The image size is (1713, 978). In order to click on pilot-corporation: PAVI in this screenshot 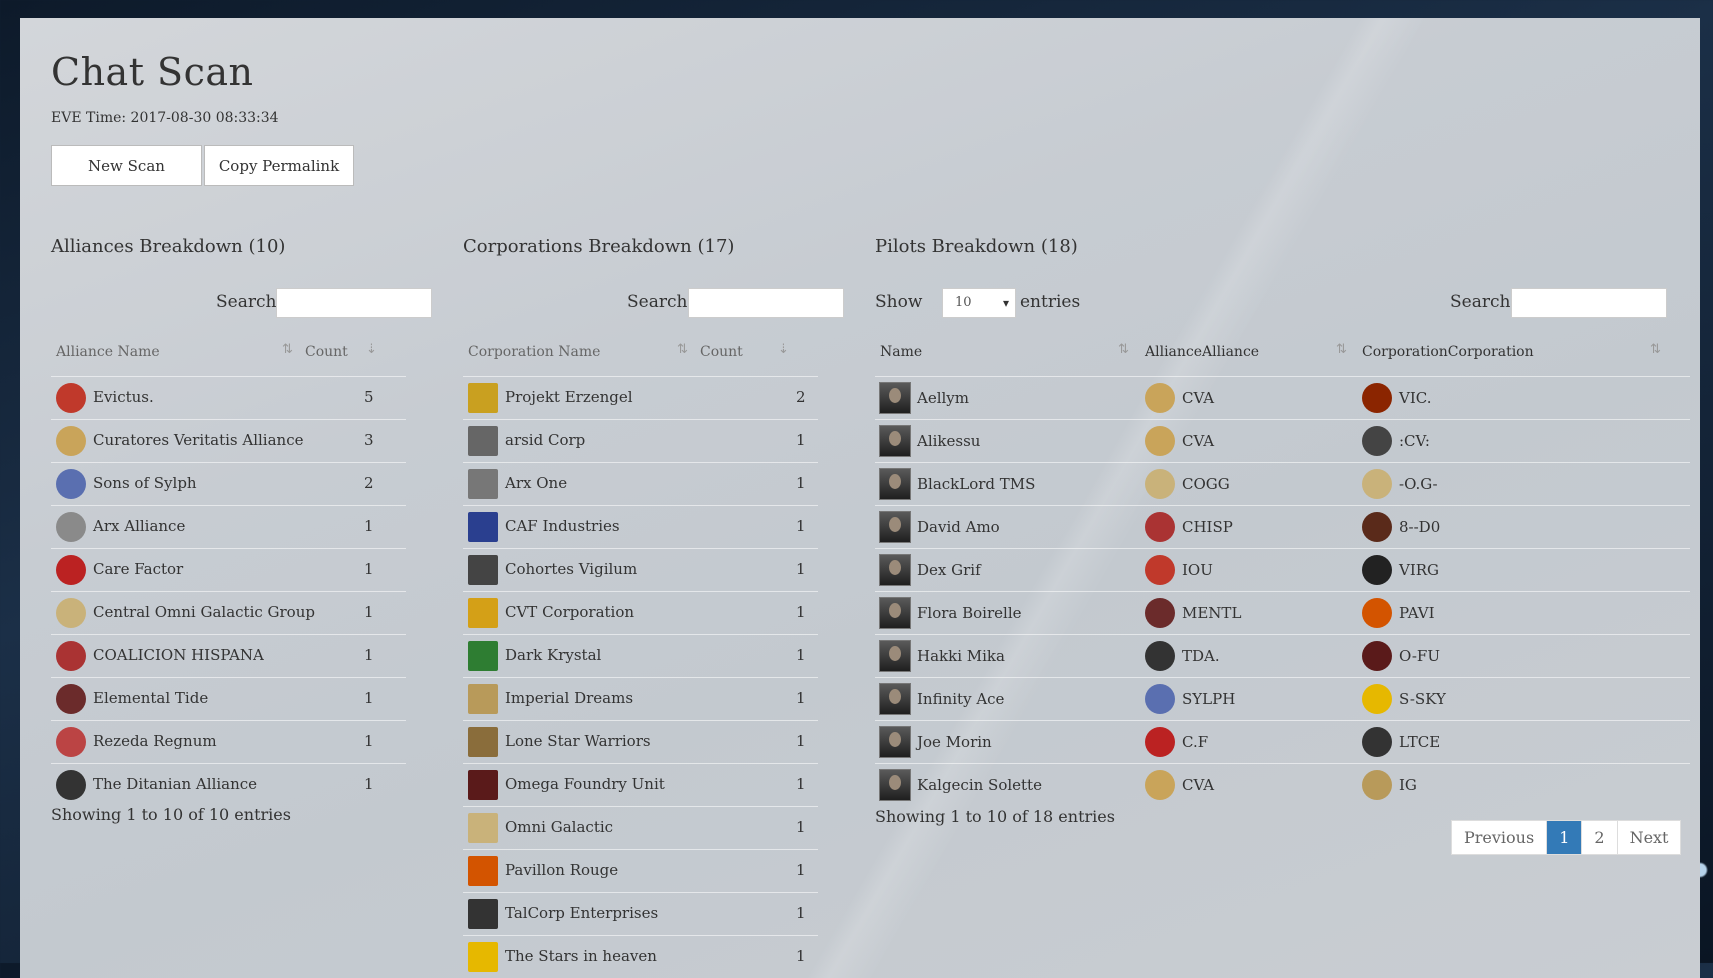, I will do `click(1417, 613)`.